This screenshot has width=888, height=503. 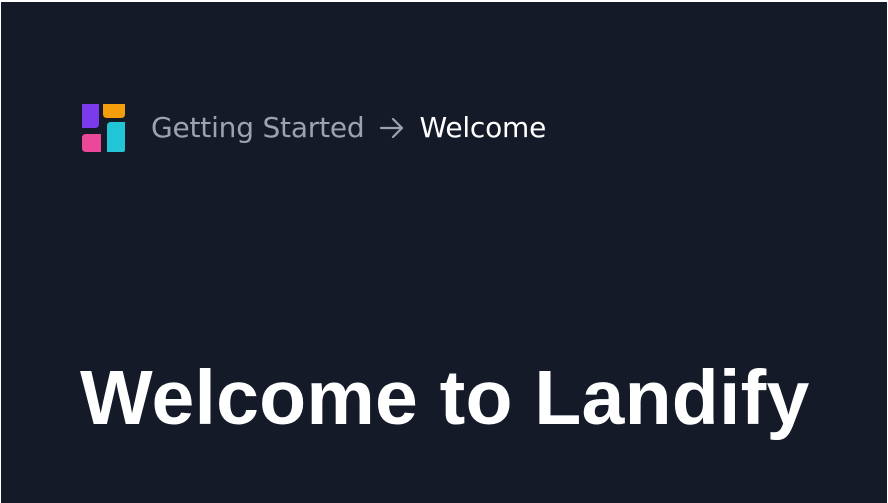 I want to click on page-title: Welcome to Landify, so click(x=445, y=398).